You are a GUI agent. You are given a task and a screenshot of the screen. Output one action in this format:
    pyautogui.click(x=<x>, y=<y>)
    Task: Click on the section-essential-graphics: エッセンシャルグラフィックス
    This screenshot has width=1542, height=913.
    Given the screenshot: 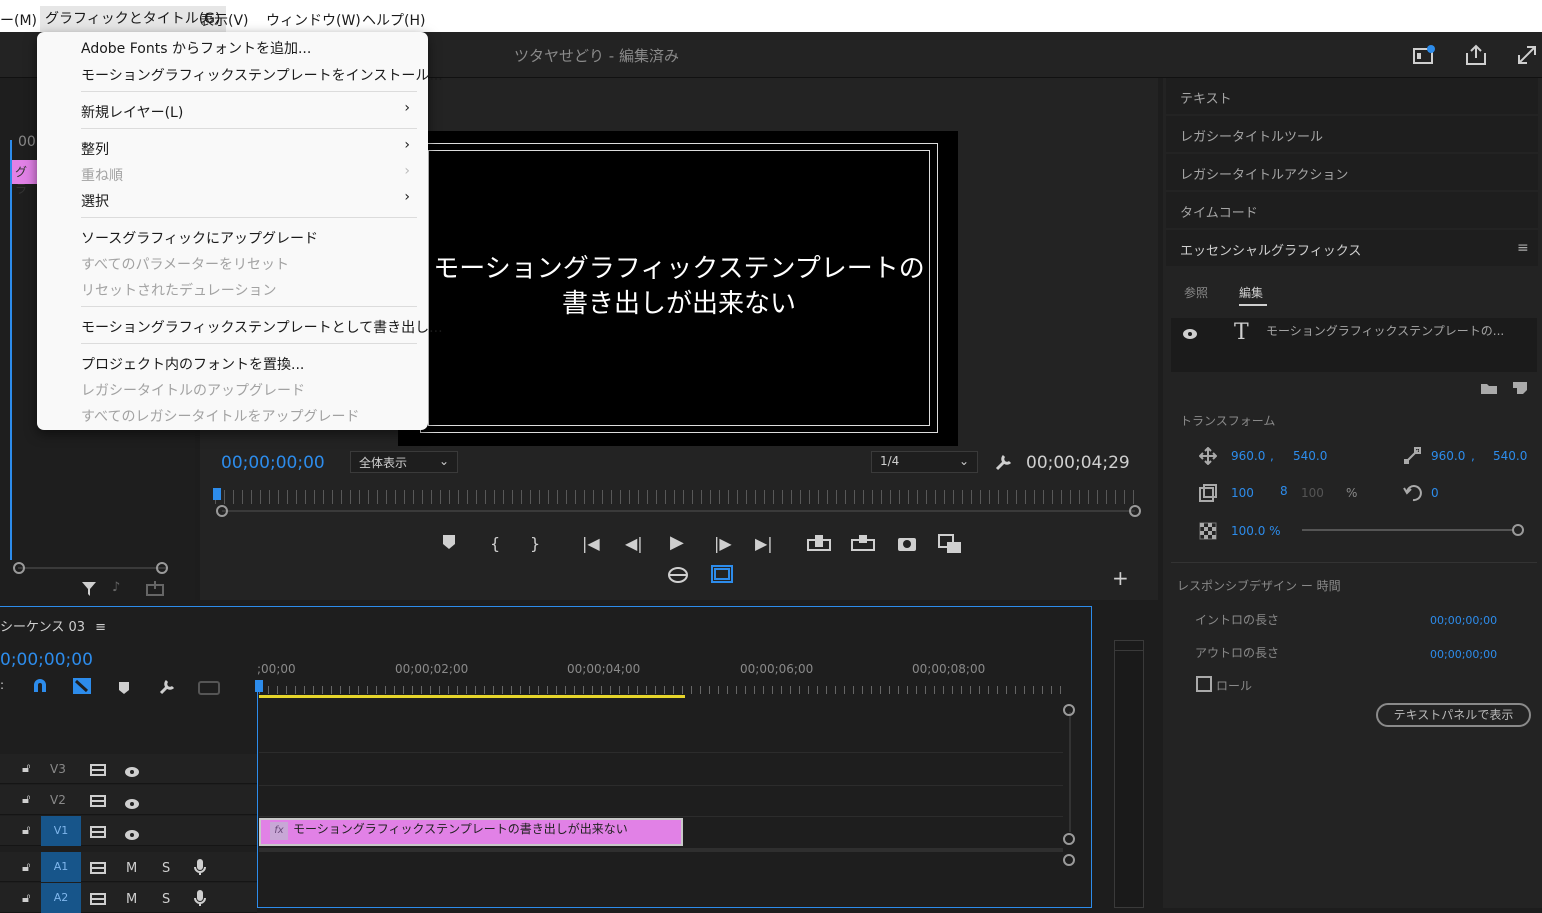 What is the action you would take?
    pyautogui.click(x=1352, y=248)
    